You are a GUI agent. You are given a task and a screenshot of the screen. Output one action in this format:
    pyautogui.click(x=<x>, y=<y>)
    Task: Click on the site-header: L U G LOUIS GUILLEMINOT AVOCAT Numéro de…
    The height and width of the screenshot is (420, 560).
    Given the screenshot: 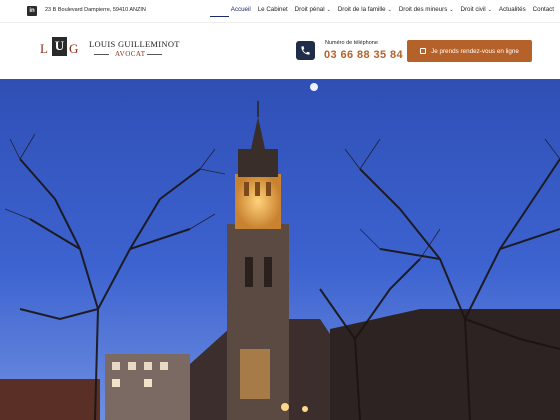 What is the action you would take?
    pyautogui.click(x=280, y=50)
    